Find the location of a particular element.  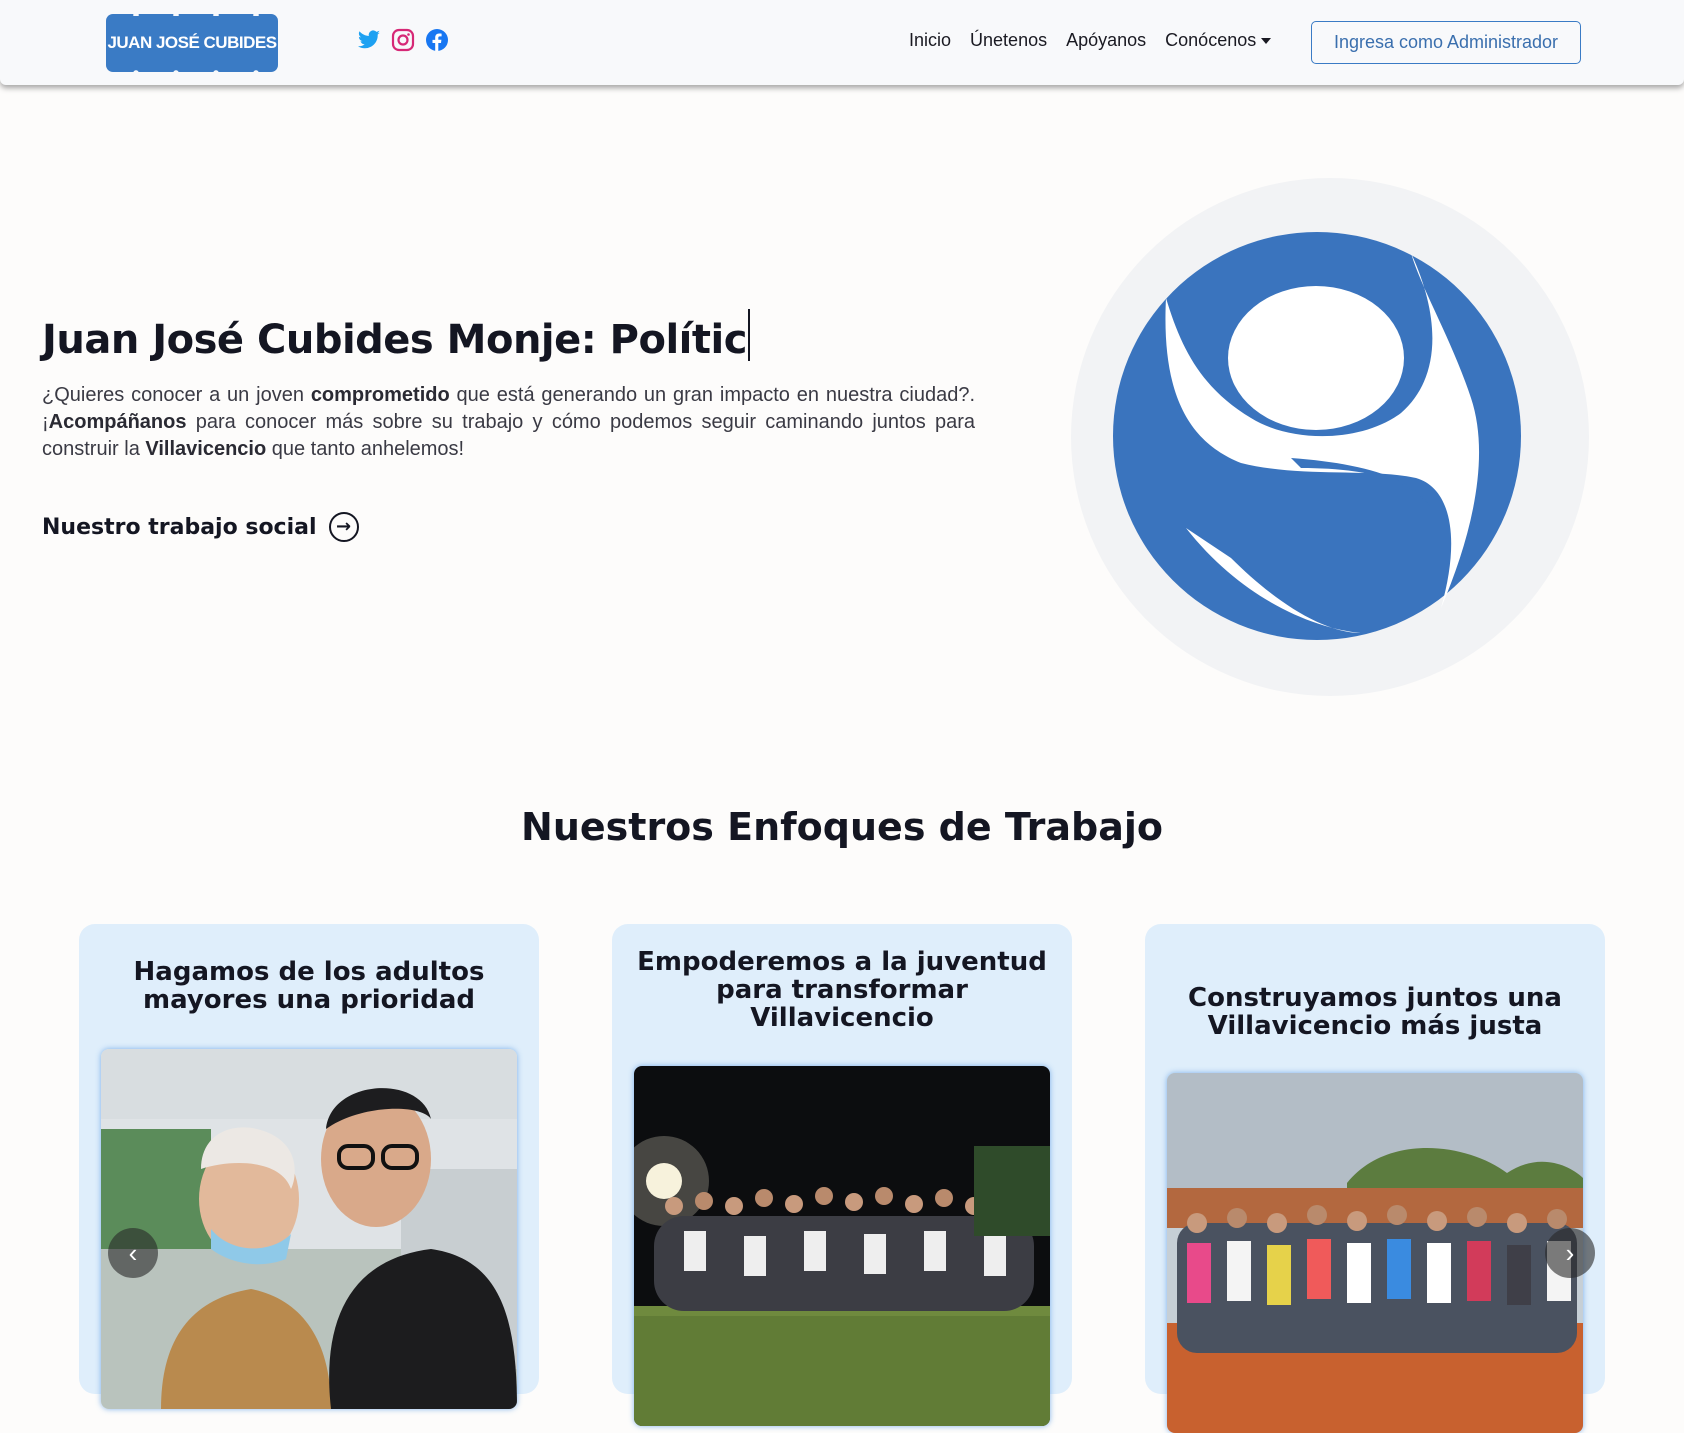

facebook-icon is located at coordinates (437, 40).